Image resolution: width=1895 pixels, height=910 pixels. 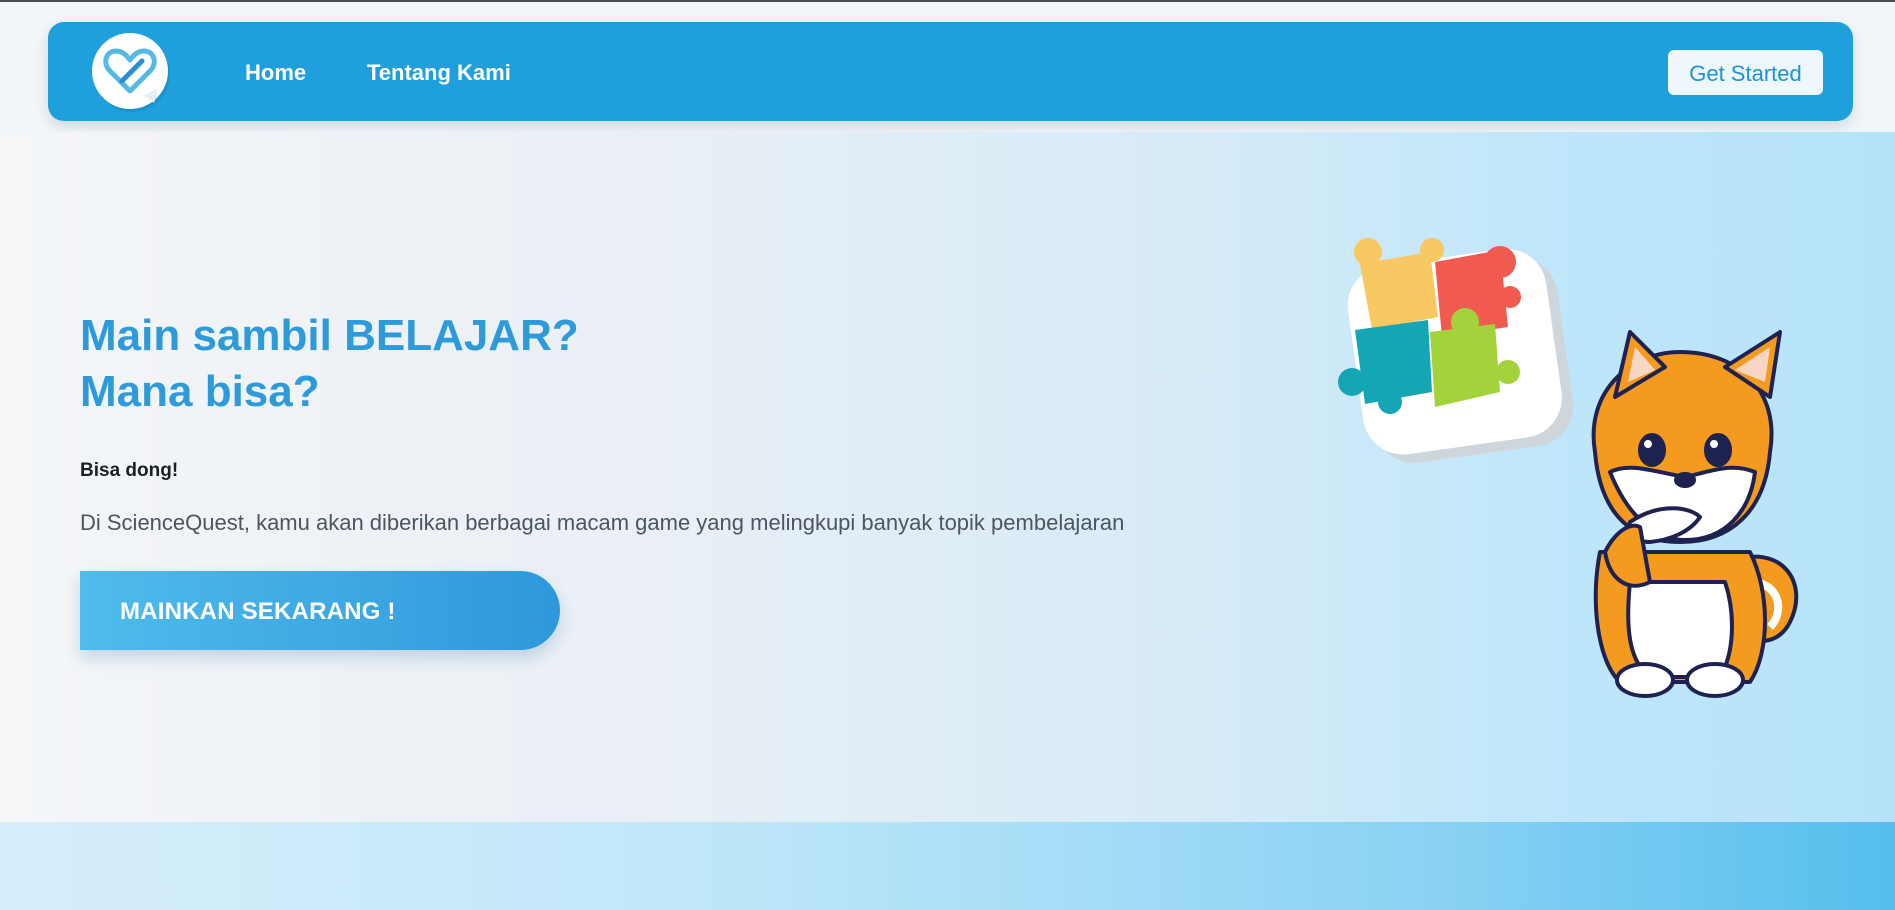 I want to click on heart-puzzle-logo-icon, so click(x=130, y=75).